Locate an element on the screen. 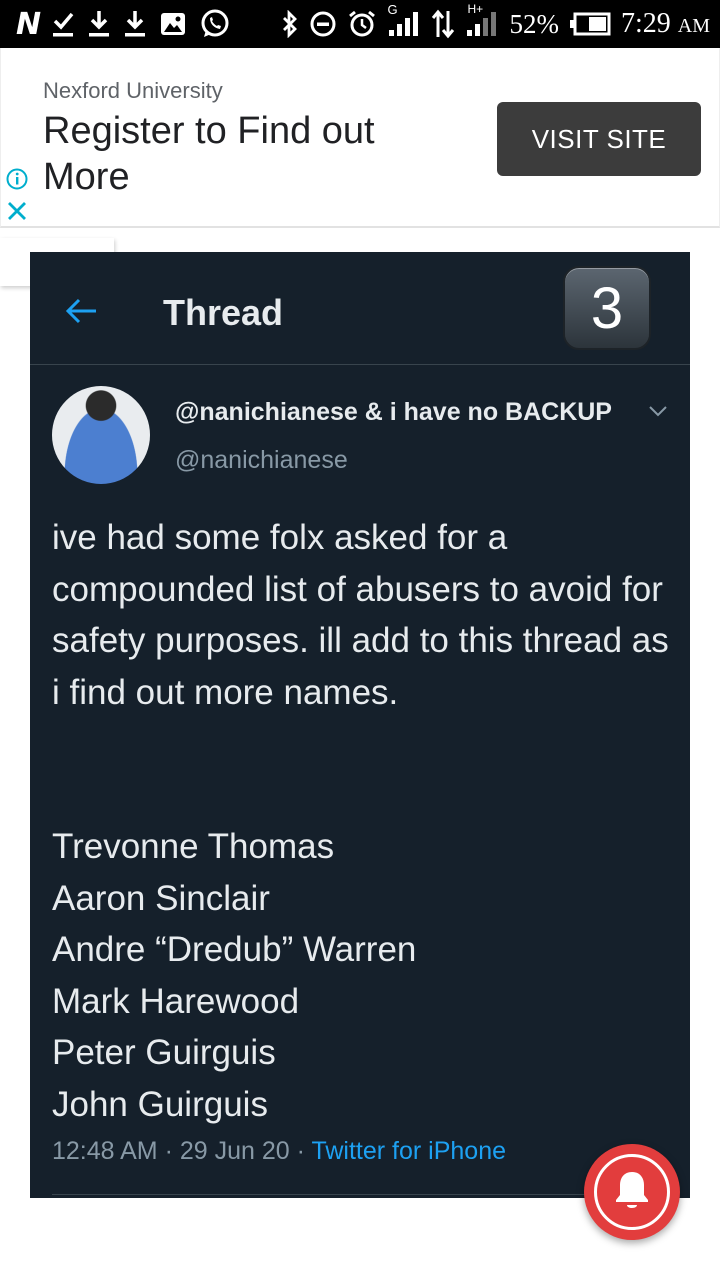 This screenshot has width=720, height=1280. number-badge: 3 is located at coordinates (607, 308).